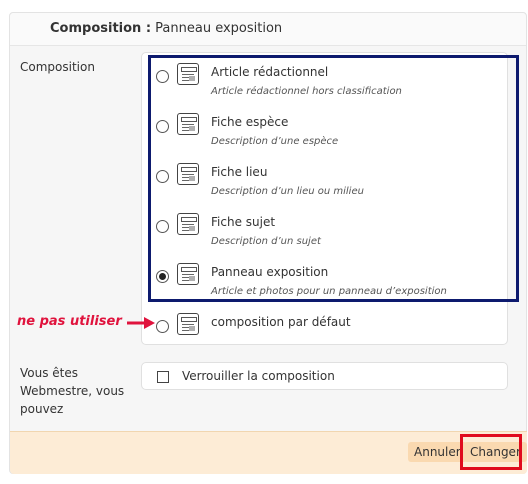 This screenshot has width=528, height=484. I want to click on composition-label: Composition, so click(57, 67).